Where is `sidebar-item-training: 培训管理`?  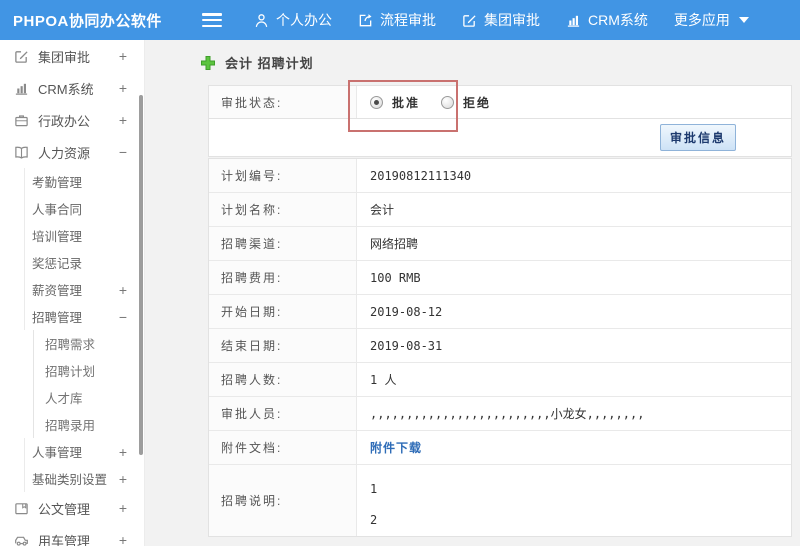
sidebar-item-training: 培训管理 is located at coordinates (84, 235).